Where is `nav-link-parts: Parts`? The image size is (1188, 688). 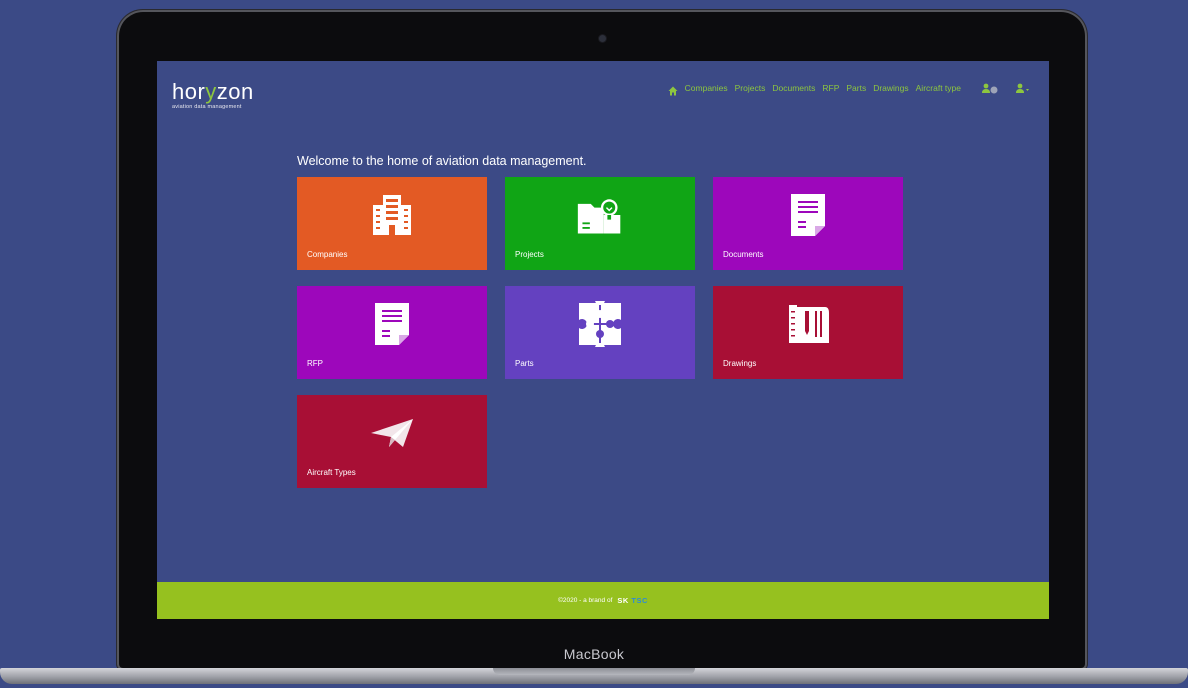
nav-link-parts: Parts is located at coordinates (856, 88).